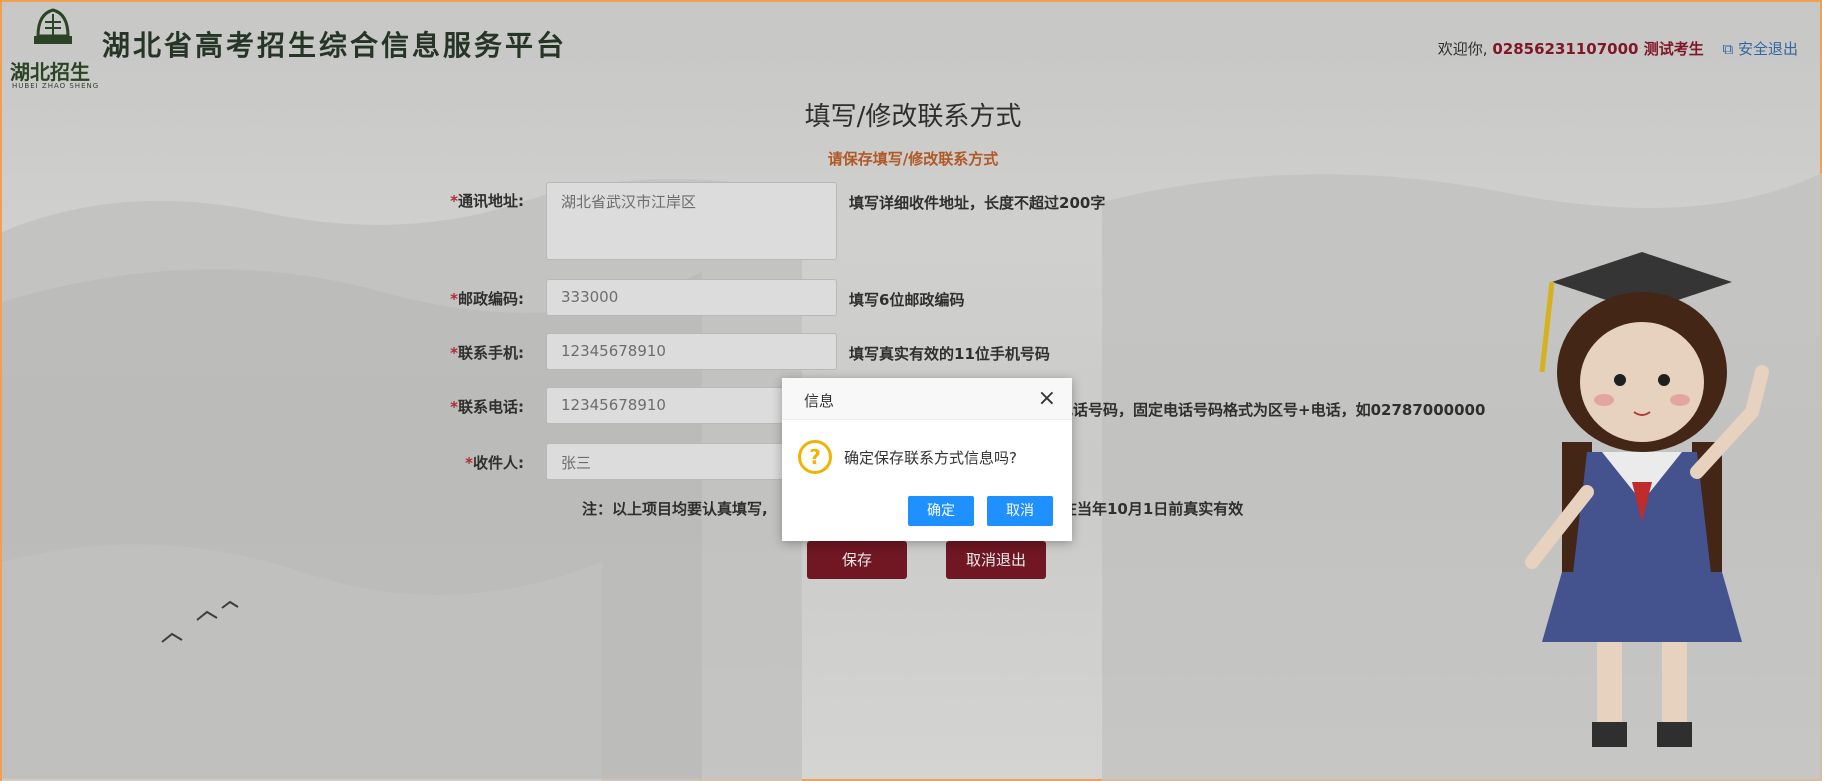  I want to click on dialog-body: ? 确定保存联系方式信息吗?, so click(907, 457).